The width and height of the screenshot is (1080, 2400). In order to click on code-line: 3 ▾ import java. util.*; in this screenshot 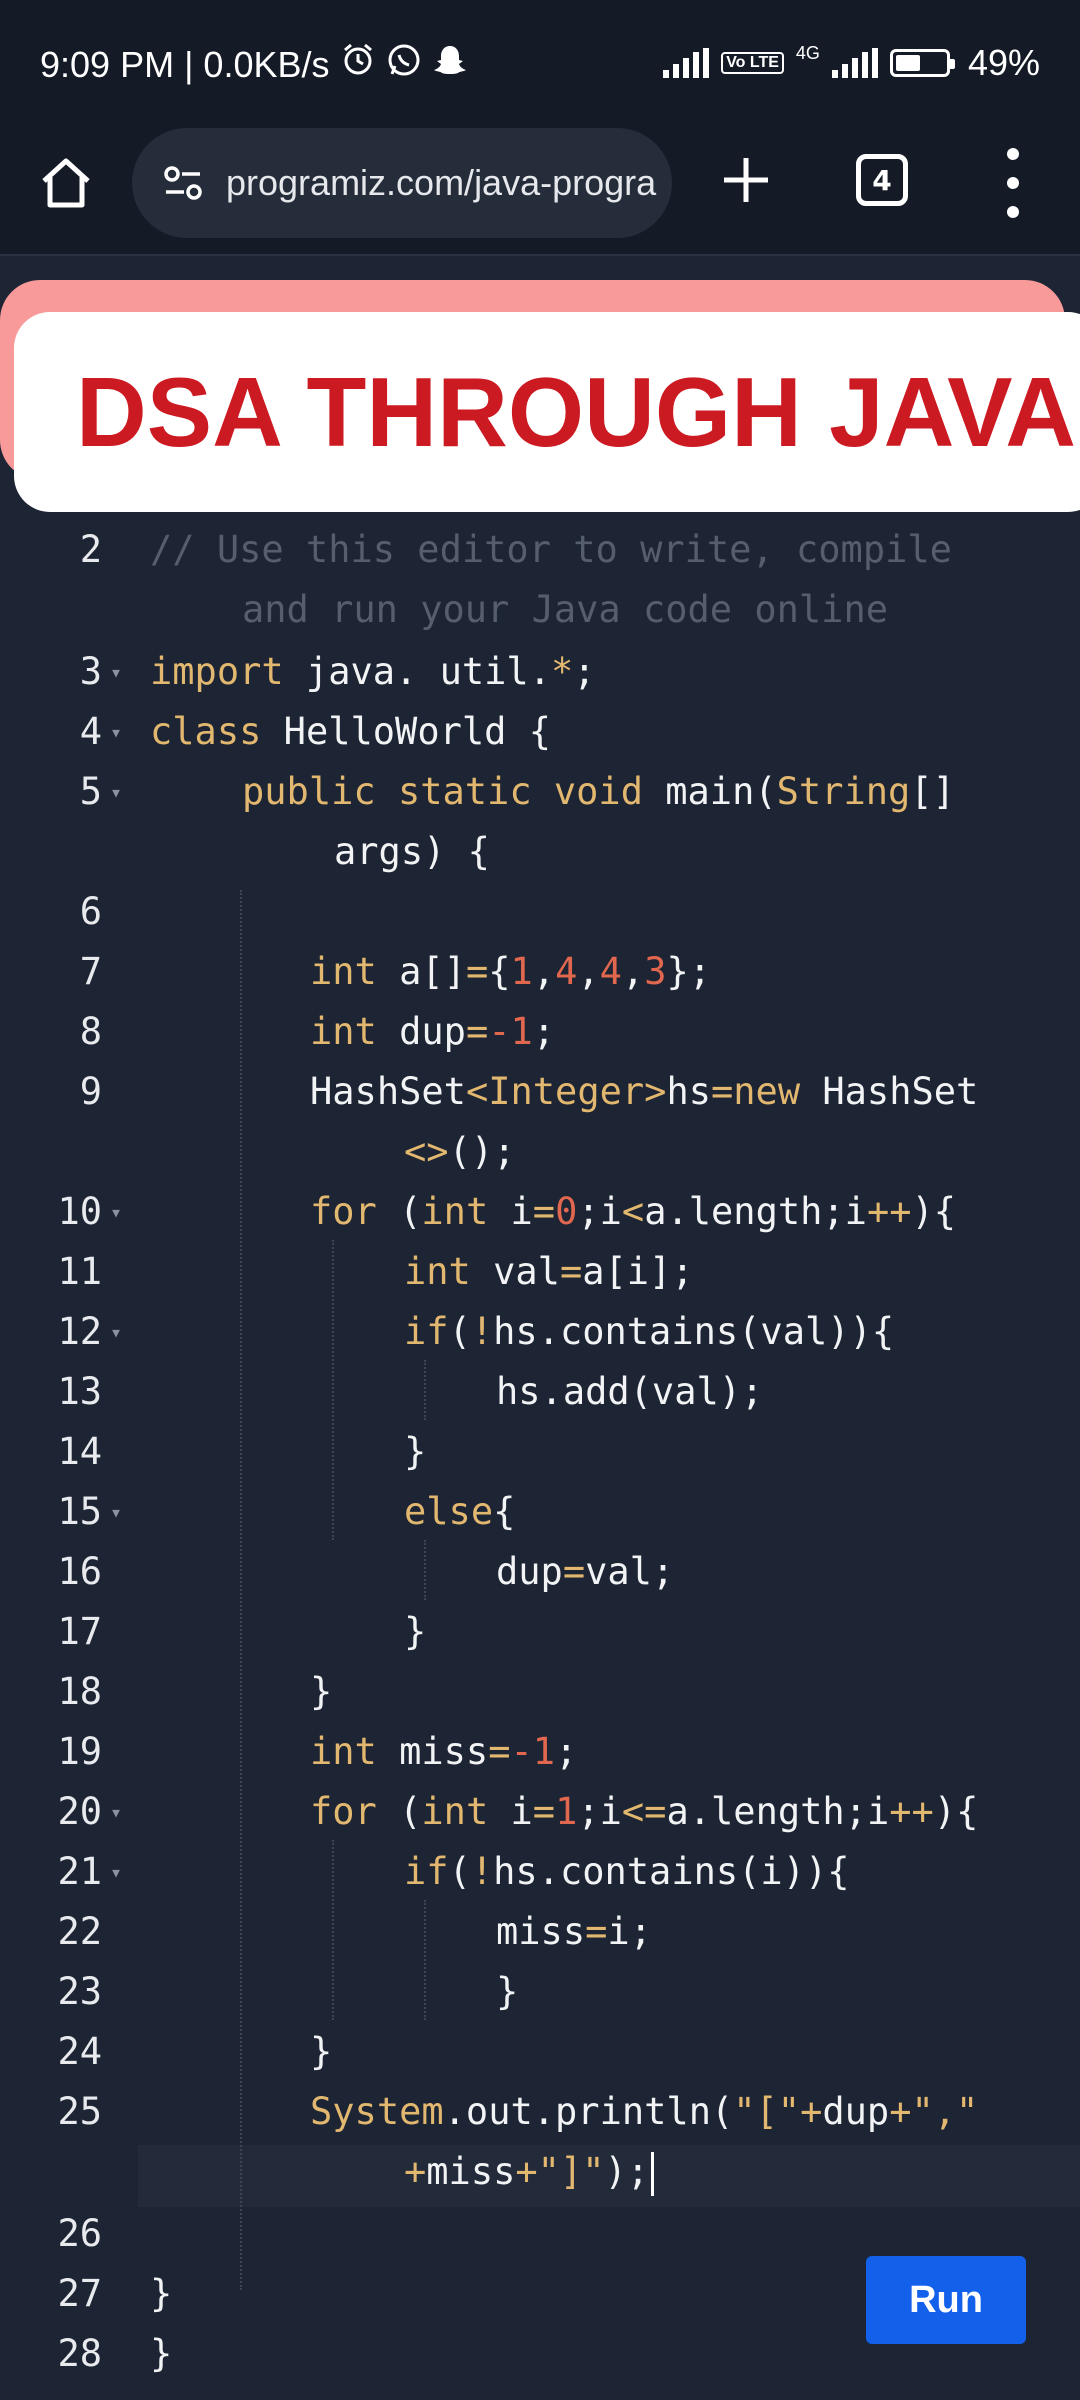, I will do `click(540, 672)`.